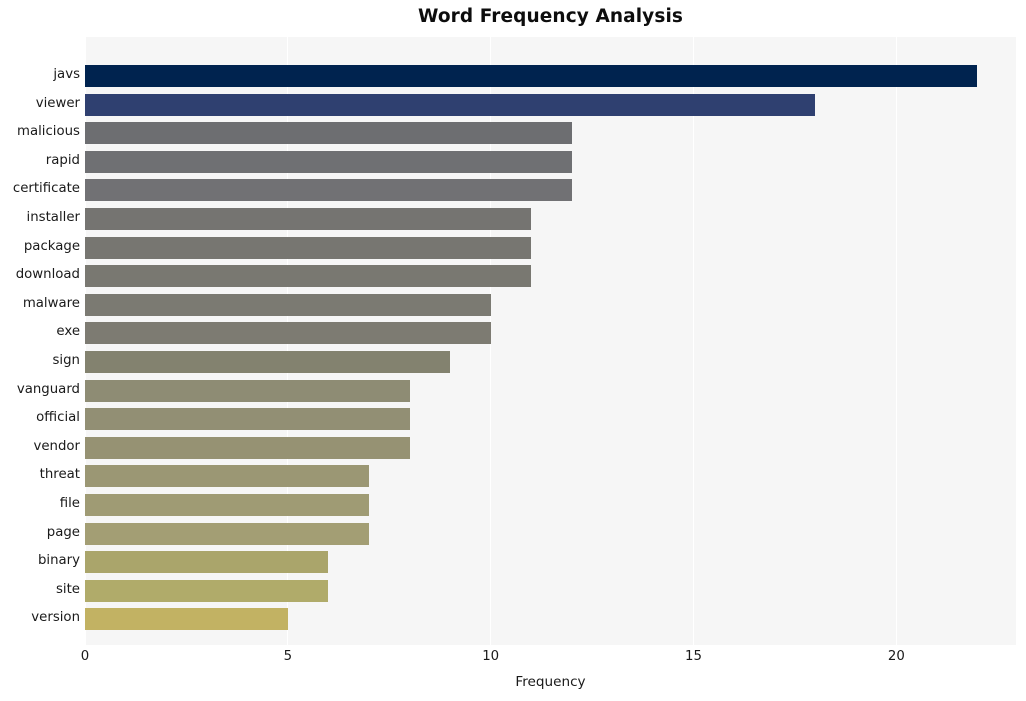 The height and width of the screenshot is (701, 1026). I want to click on y-tick-label-malware: malware, so click(51, 303).